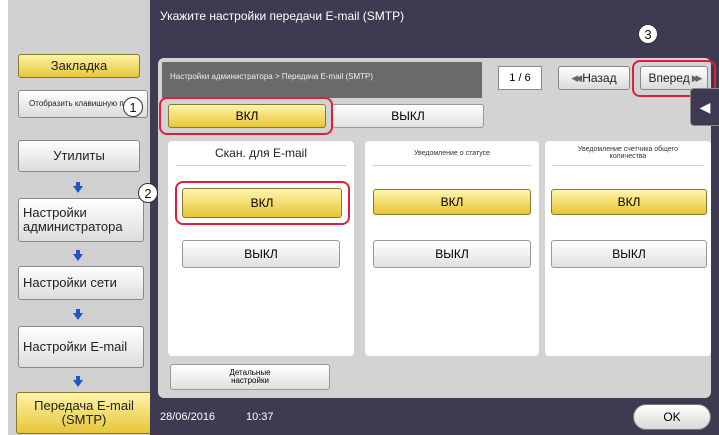  I want to click on utilities-button: Утилиты, so click(79, 156).